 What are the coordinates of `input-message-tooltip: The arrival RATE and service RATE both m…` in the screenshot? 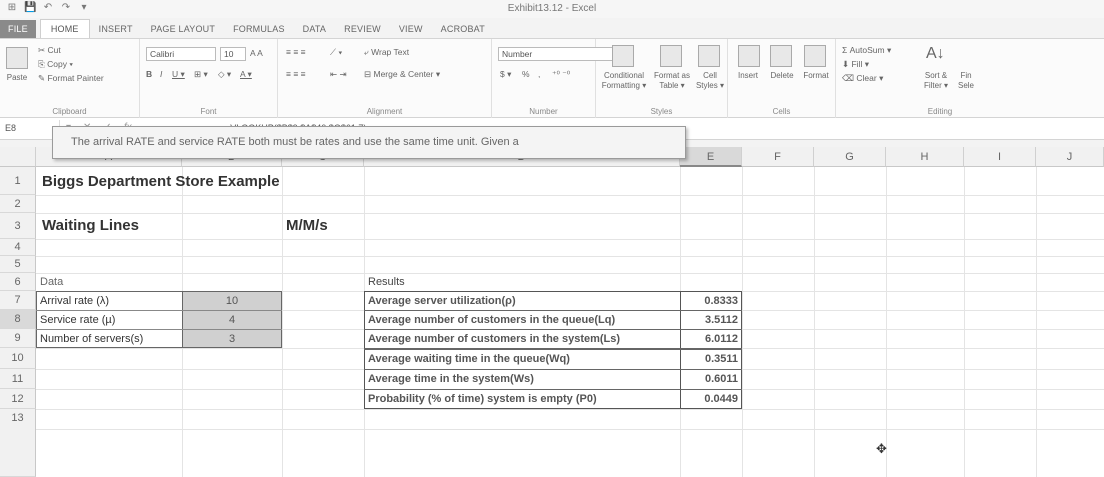 It's located at (369, 142).